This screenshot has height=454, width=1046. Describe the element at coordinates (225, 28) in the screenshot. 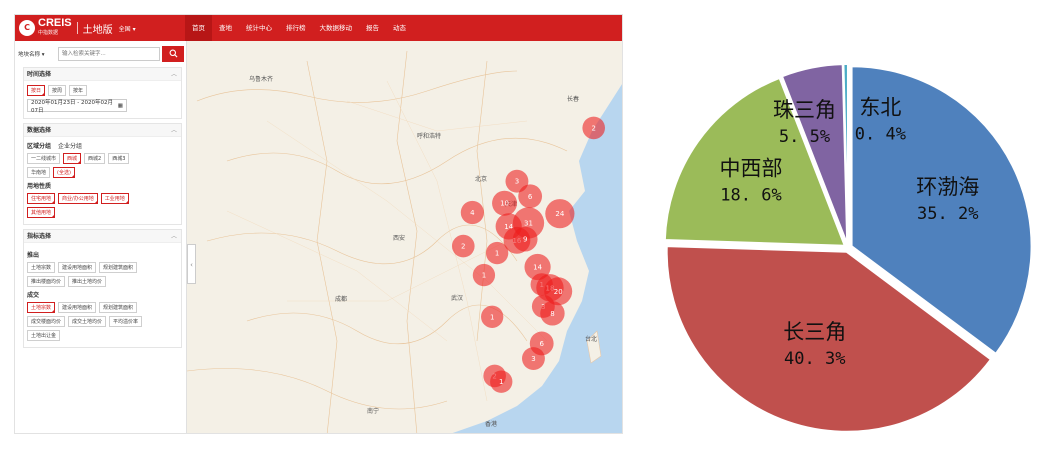

I see `nav-item-find-land: 查地` at that location.